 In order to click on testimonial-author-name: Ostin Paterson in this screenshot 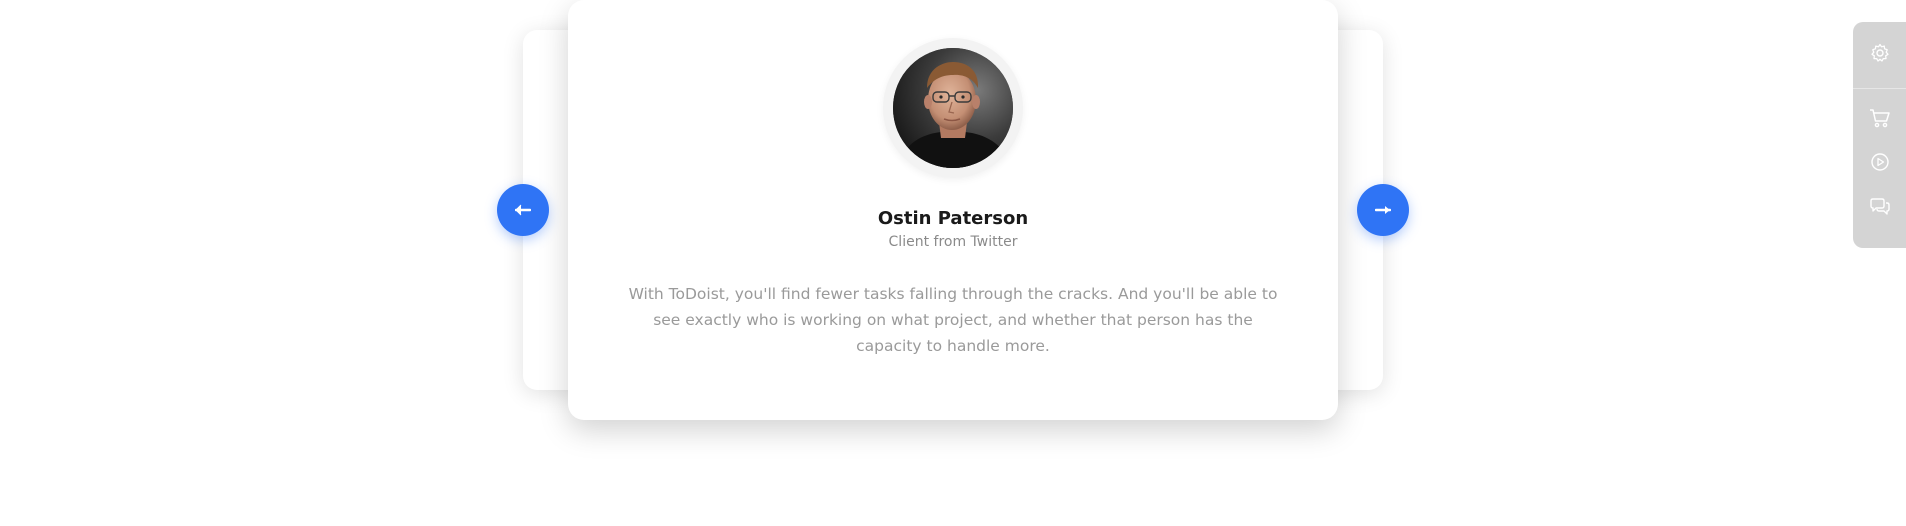, I will do `click(953, 218)`.